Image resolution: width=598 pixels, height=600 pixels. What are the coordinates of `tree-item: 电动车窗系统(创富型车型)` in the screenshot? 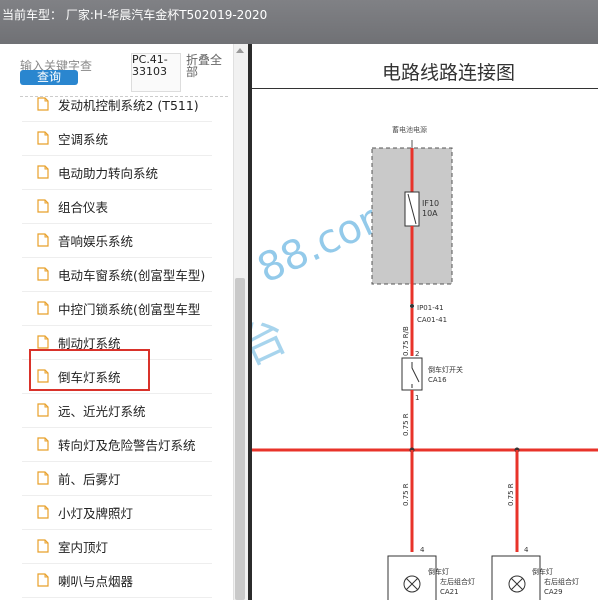 It's located at (120, 274).